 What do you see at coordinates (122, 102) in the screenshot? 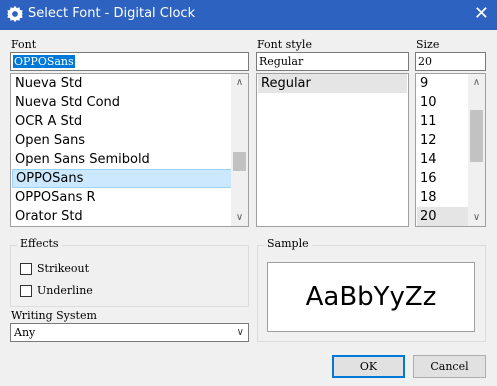
I see `font-list-item: Nueva Std Cond` at bounding box center [122, 102].